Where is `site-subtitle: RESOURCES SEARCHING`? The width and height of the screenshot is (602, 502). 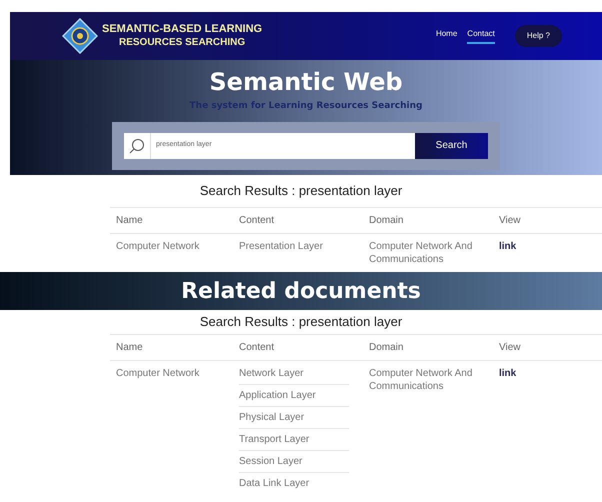
site-subtitle: RESOURCES SEARCHING is located at coordinates (182, 43).